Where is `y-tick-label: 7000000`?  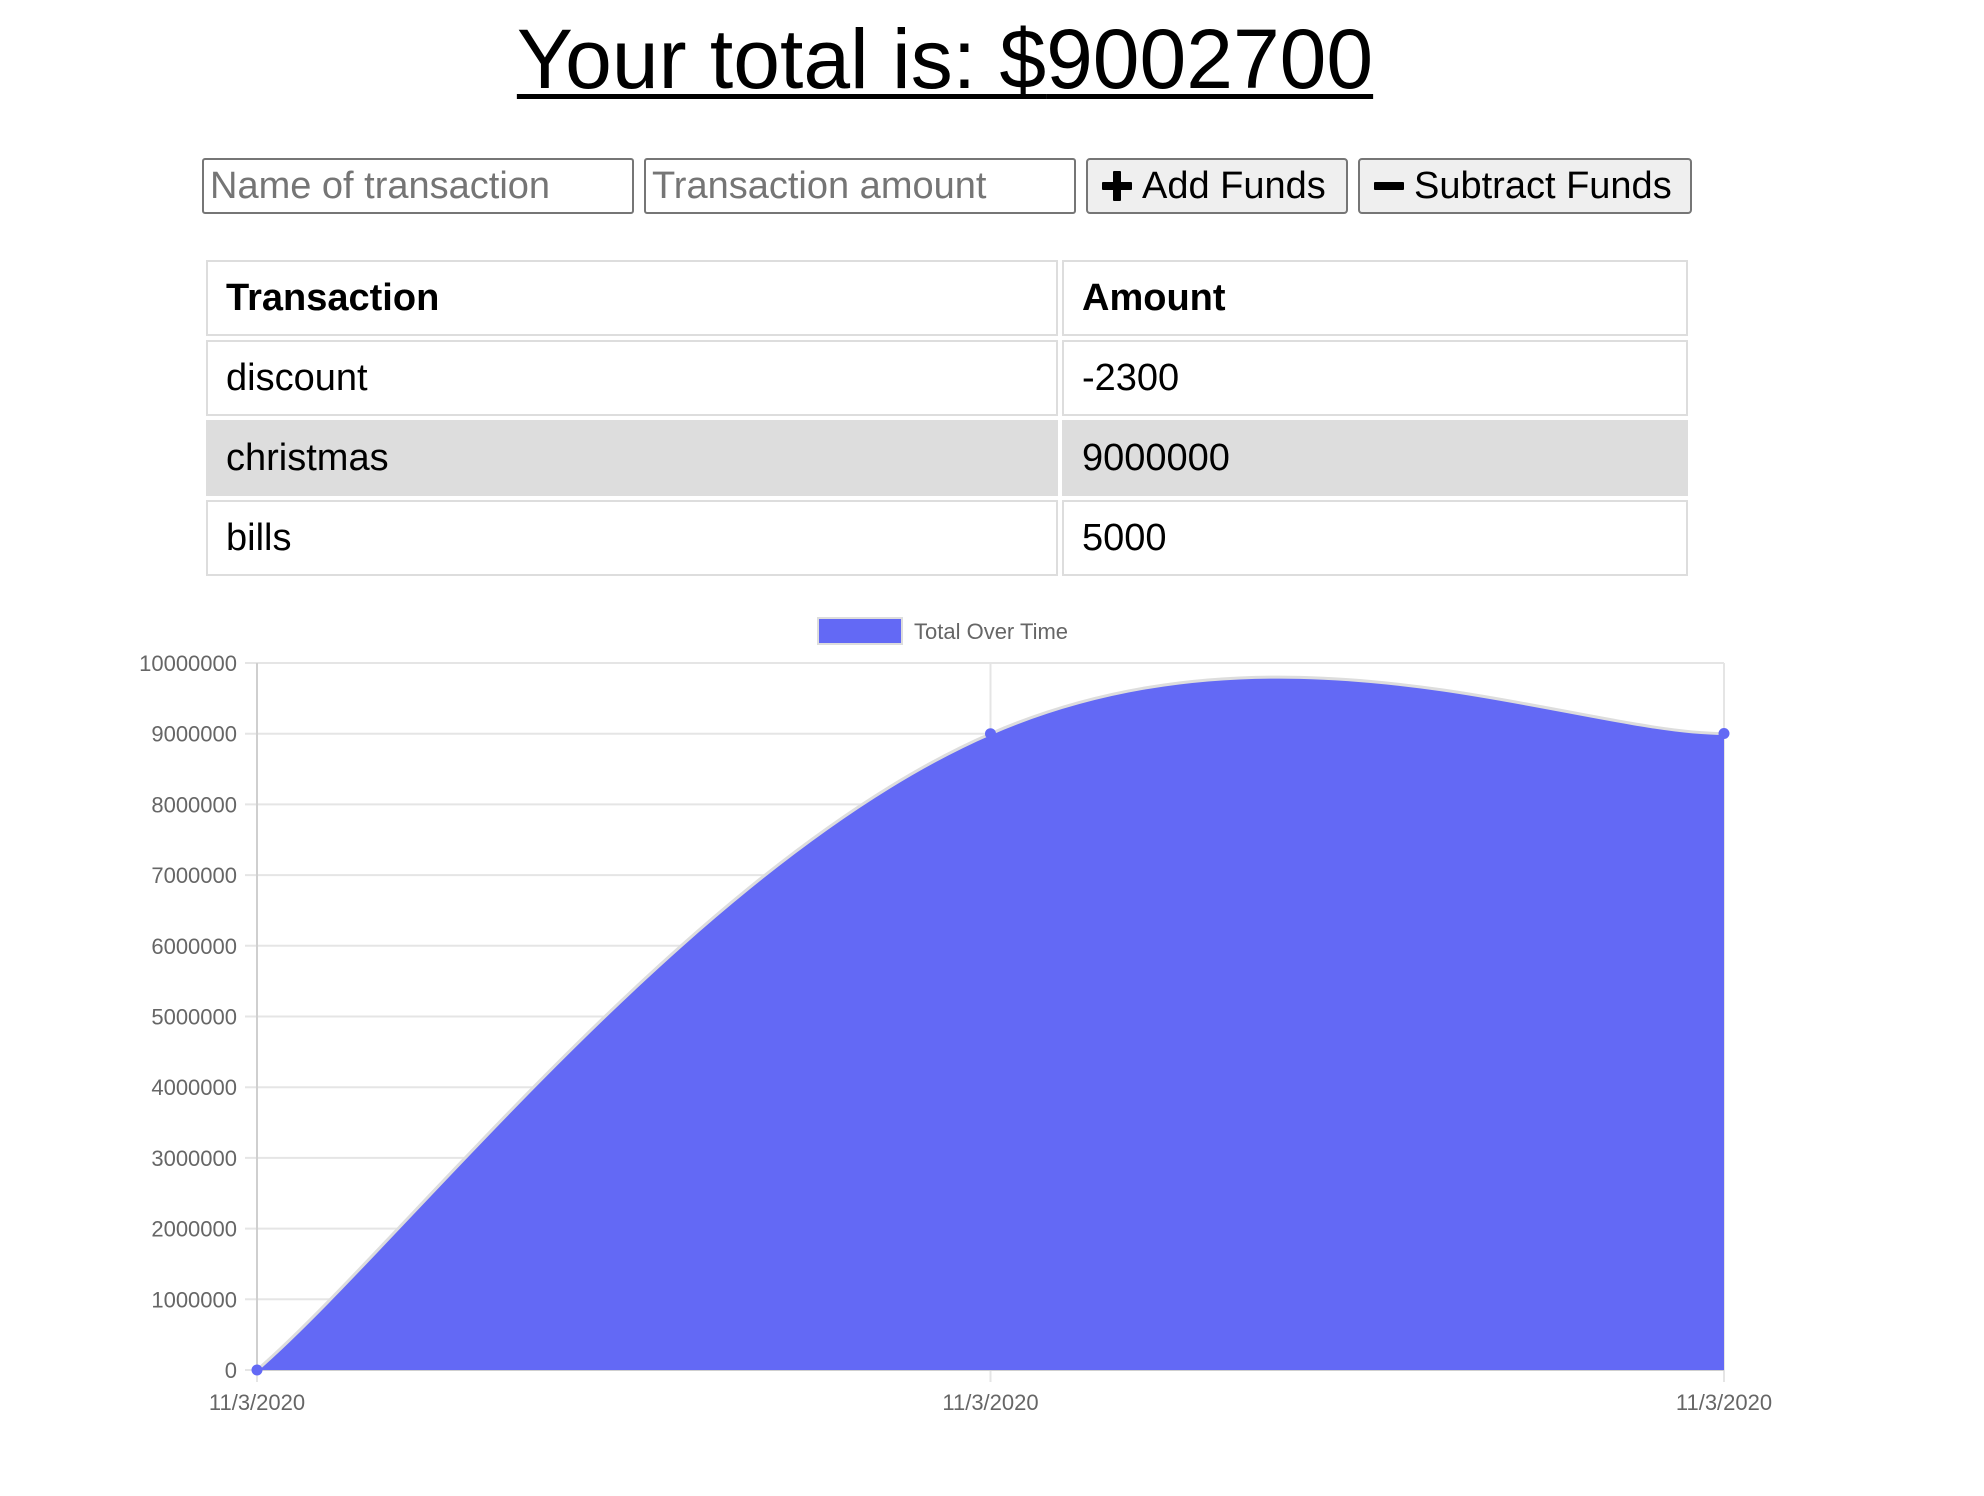 y-tick-label: 7000000 is located at coordinates (194, 875).